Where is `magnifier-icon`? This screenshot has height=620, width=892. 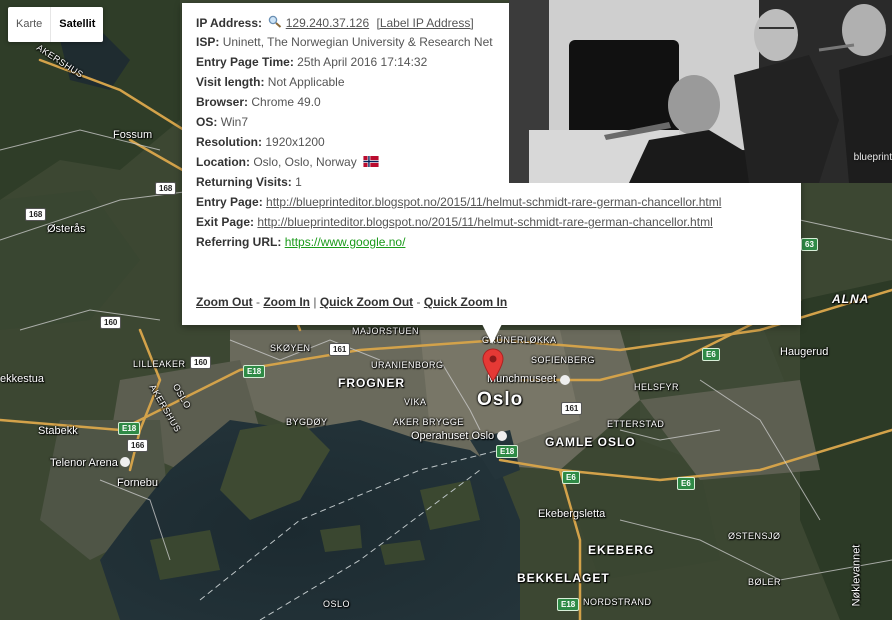 magnifier-icon is located at coordinates (275, 21).